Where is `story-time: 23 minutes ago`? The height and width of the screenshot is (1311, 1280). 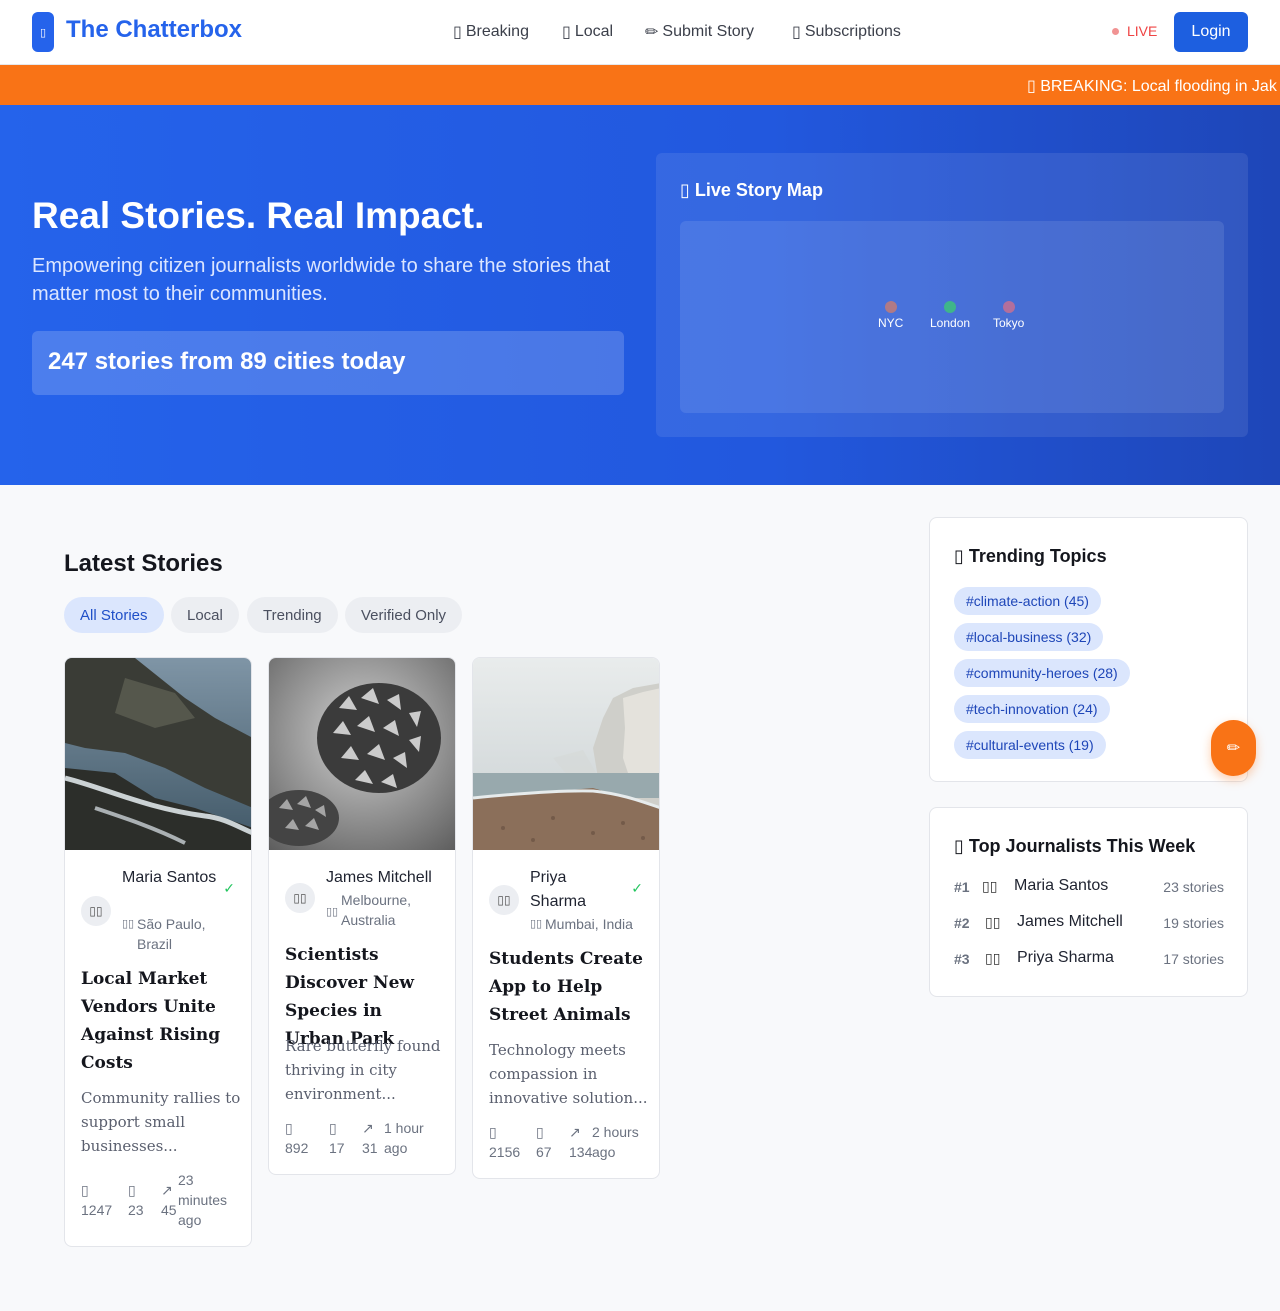 story-time: 23 minutes ago is located at coordinates (203, 1200).